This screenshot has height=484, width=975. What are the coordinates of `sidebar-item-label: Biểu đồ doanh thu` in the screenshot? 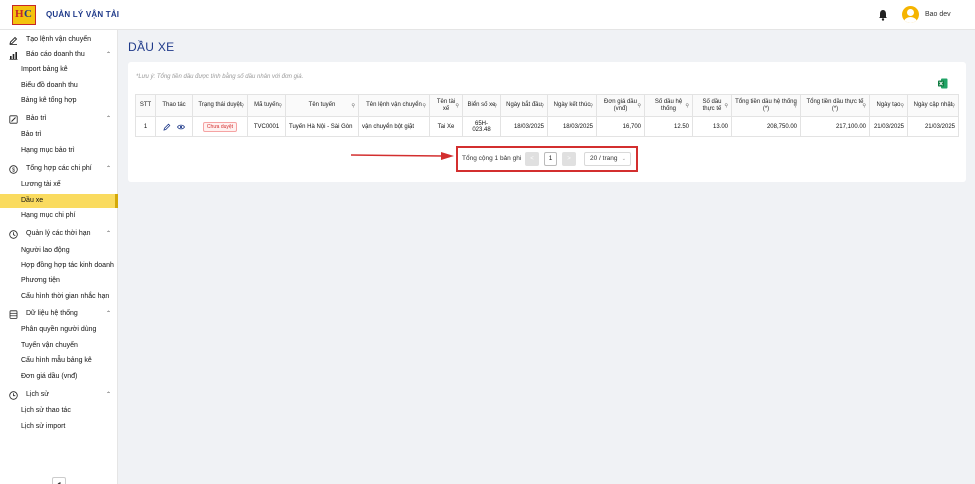 It's located at (49, 85).